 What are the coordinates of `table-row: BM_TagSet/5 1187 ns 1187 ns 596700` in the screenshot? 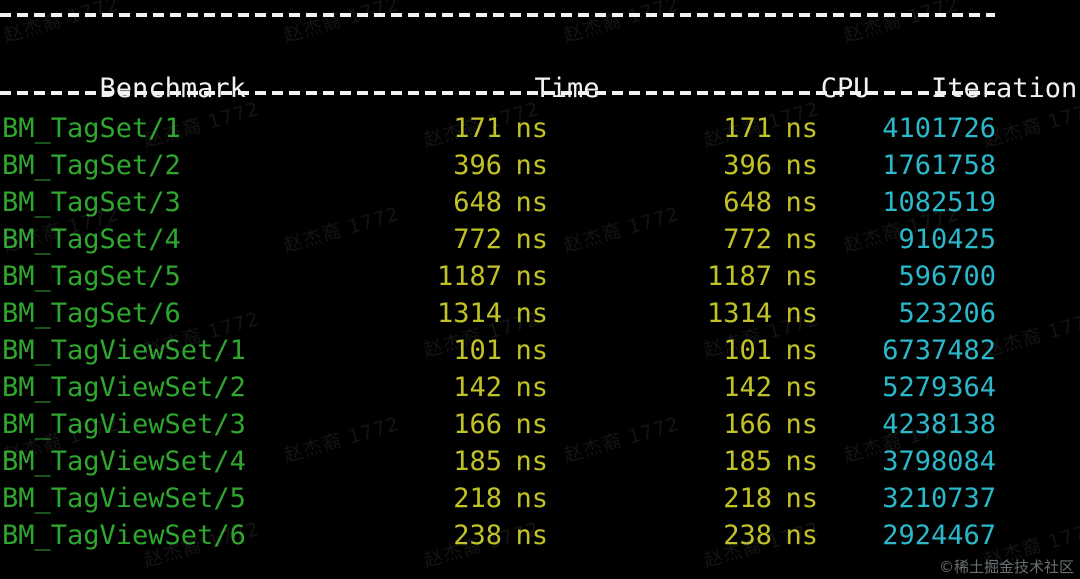 It's located at (500, 276).